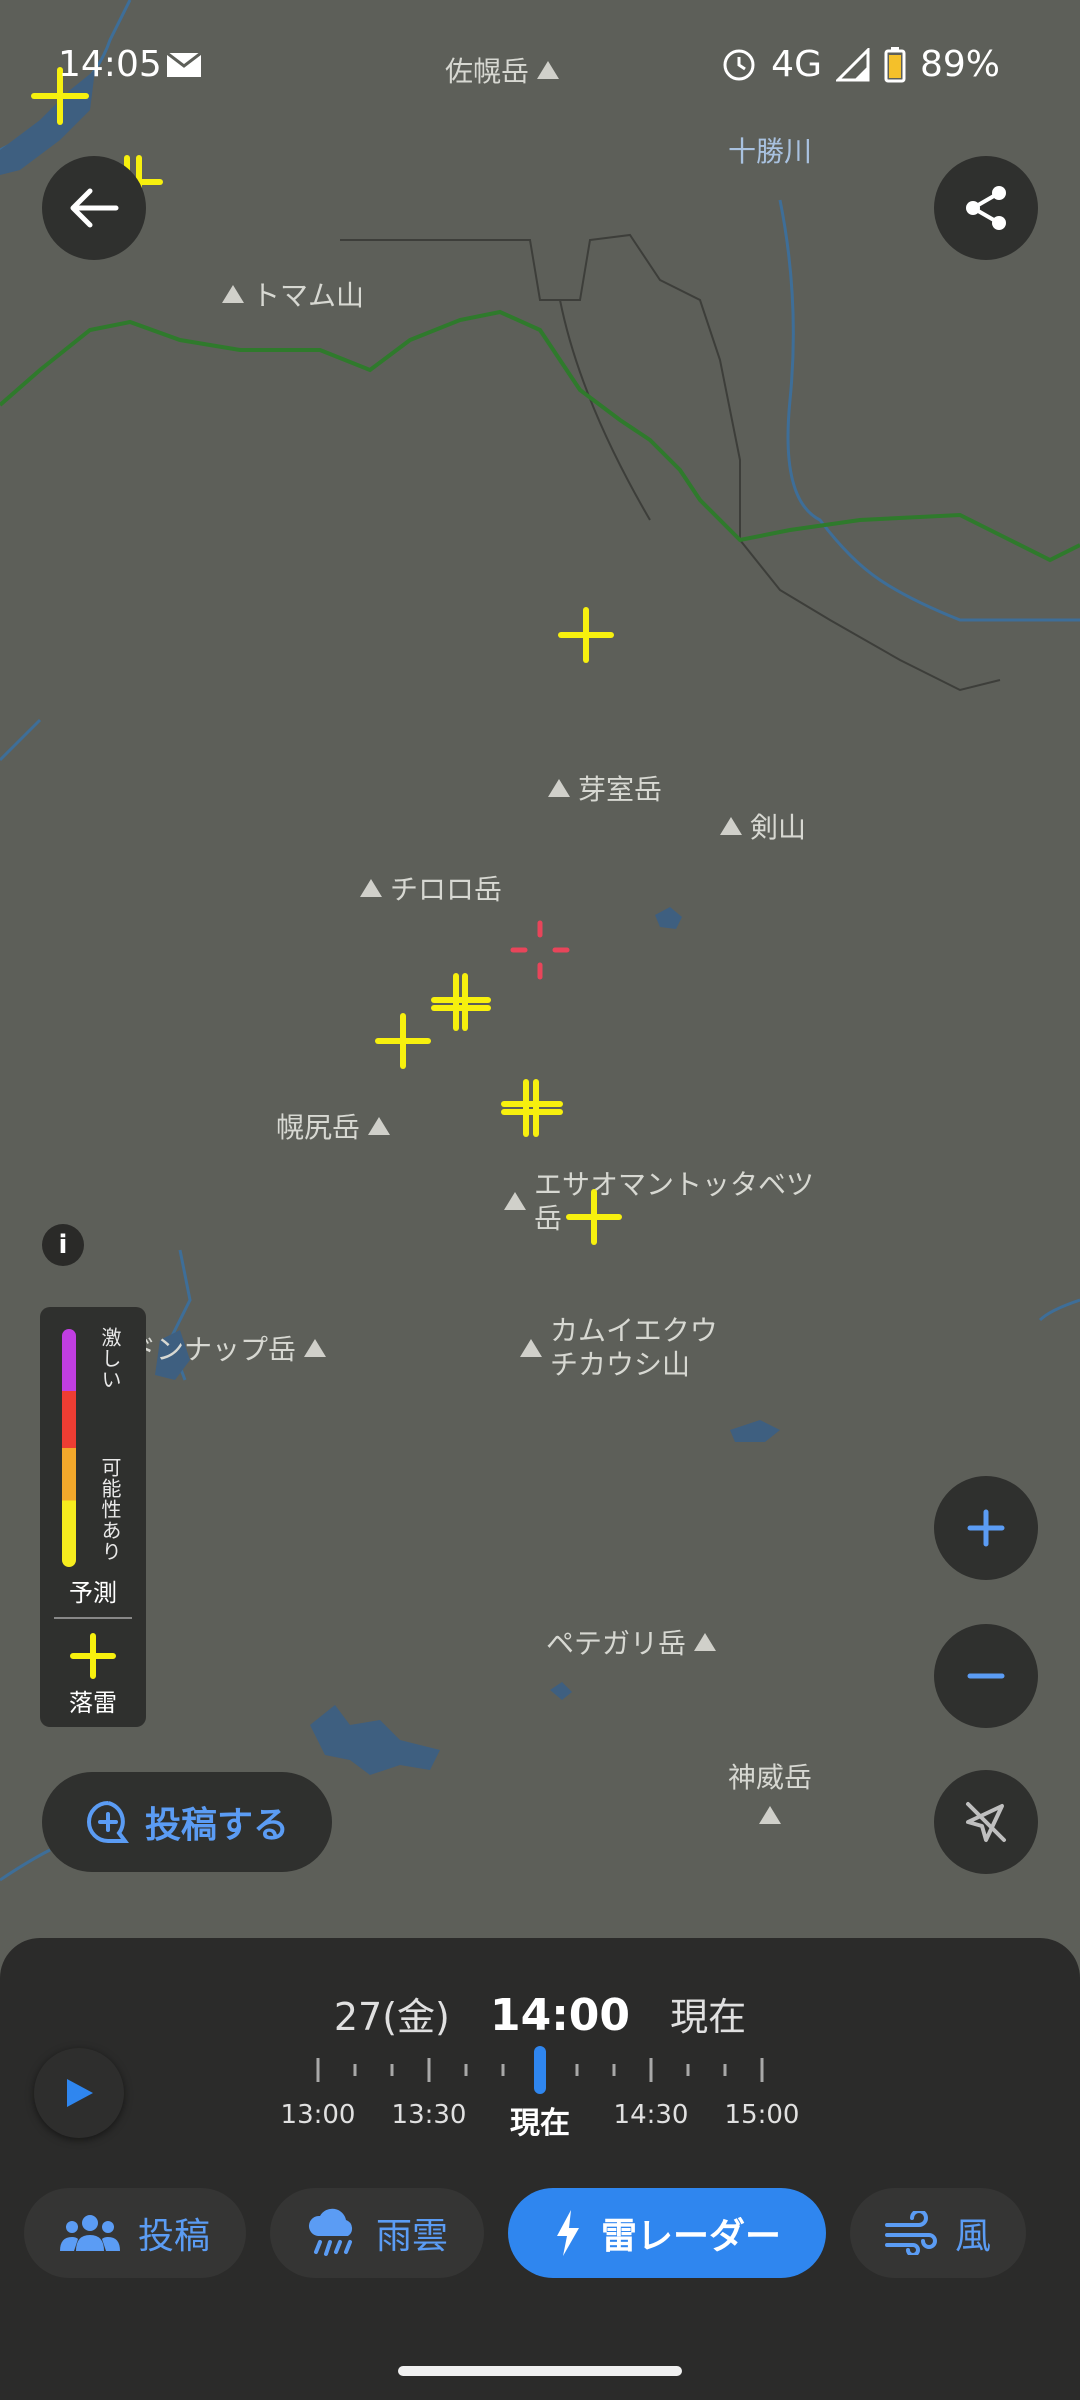  I want to click on home-indicator, so click(540, 2371).